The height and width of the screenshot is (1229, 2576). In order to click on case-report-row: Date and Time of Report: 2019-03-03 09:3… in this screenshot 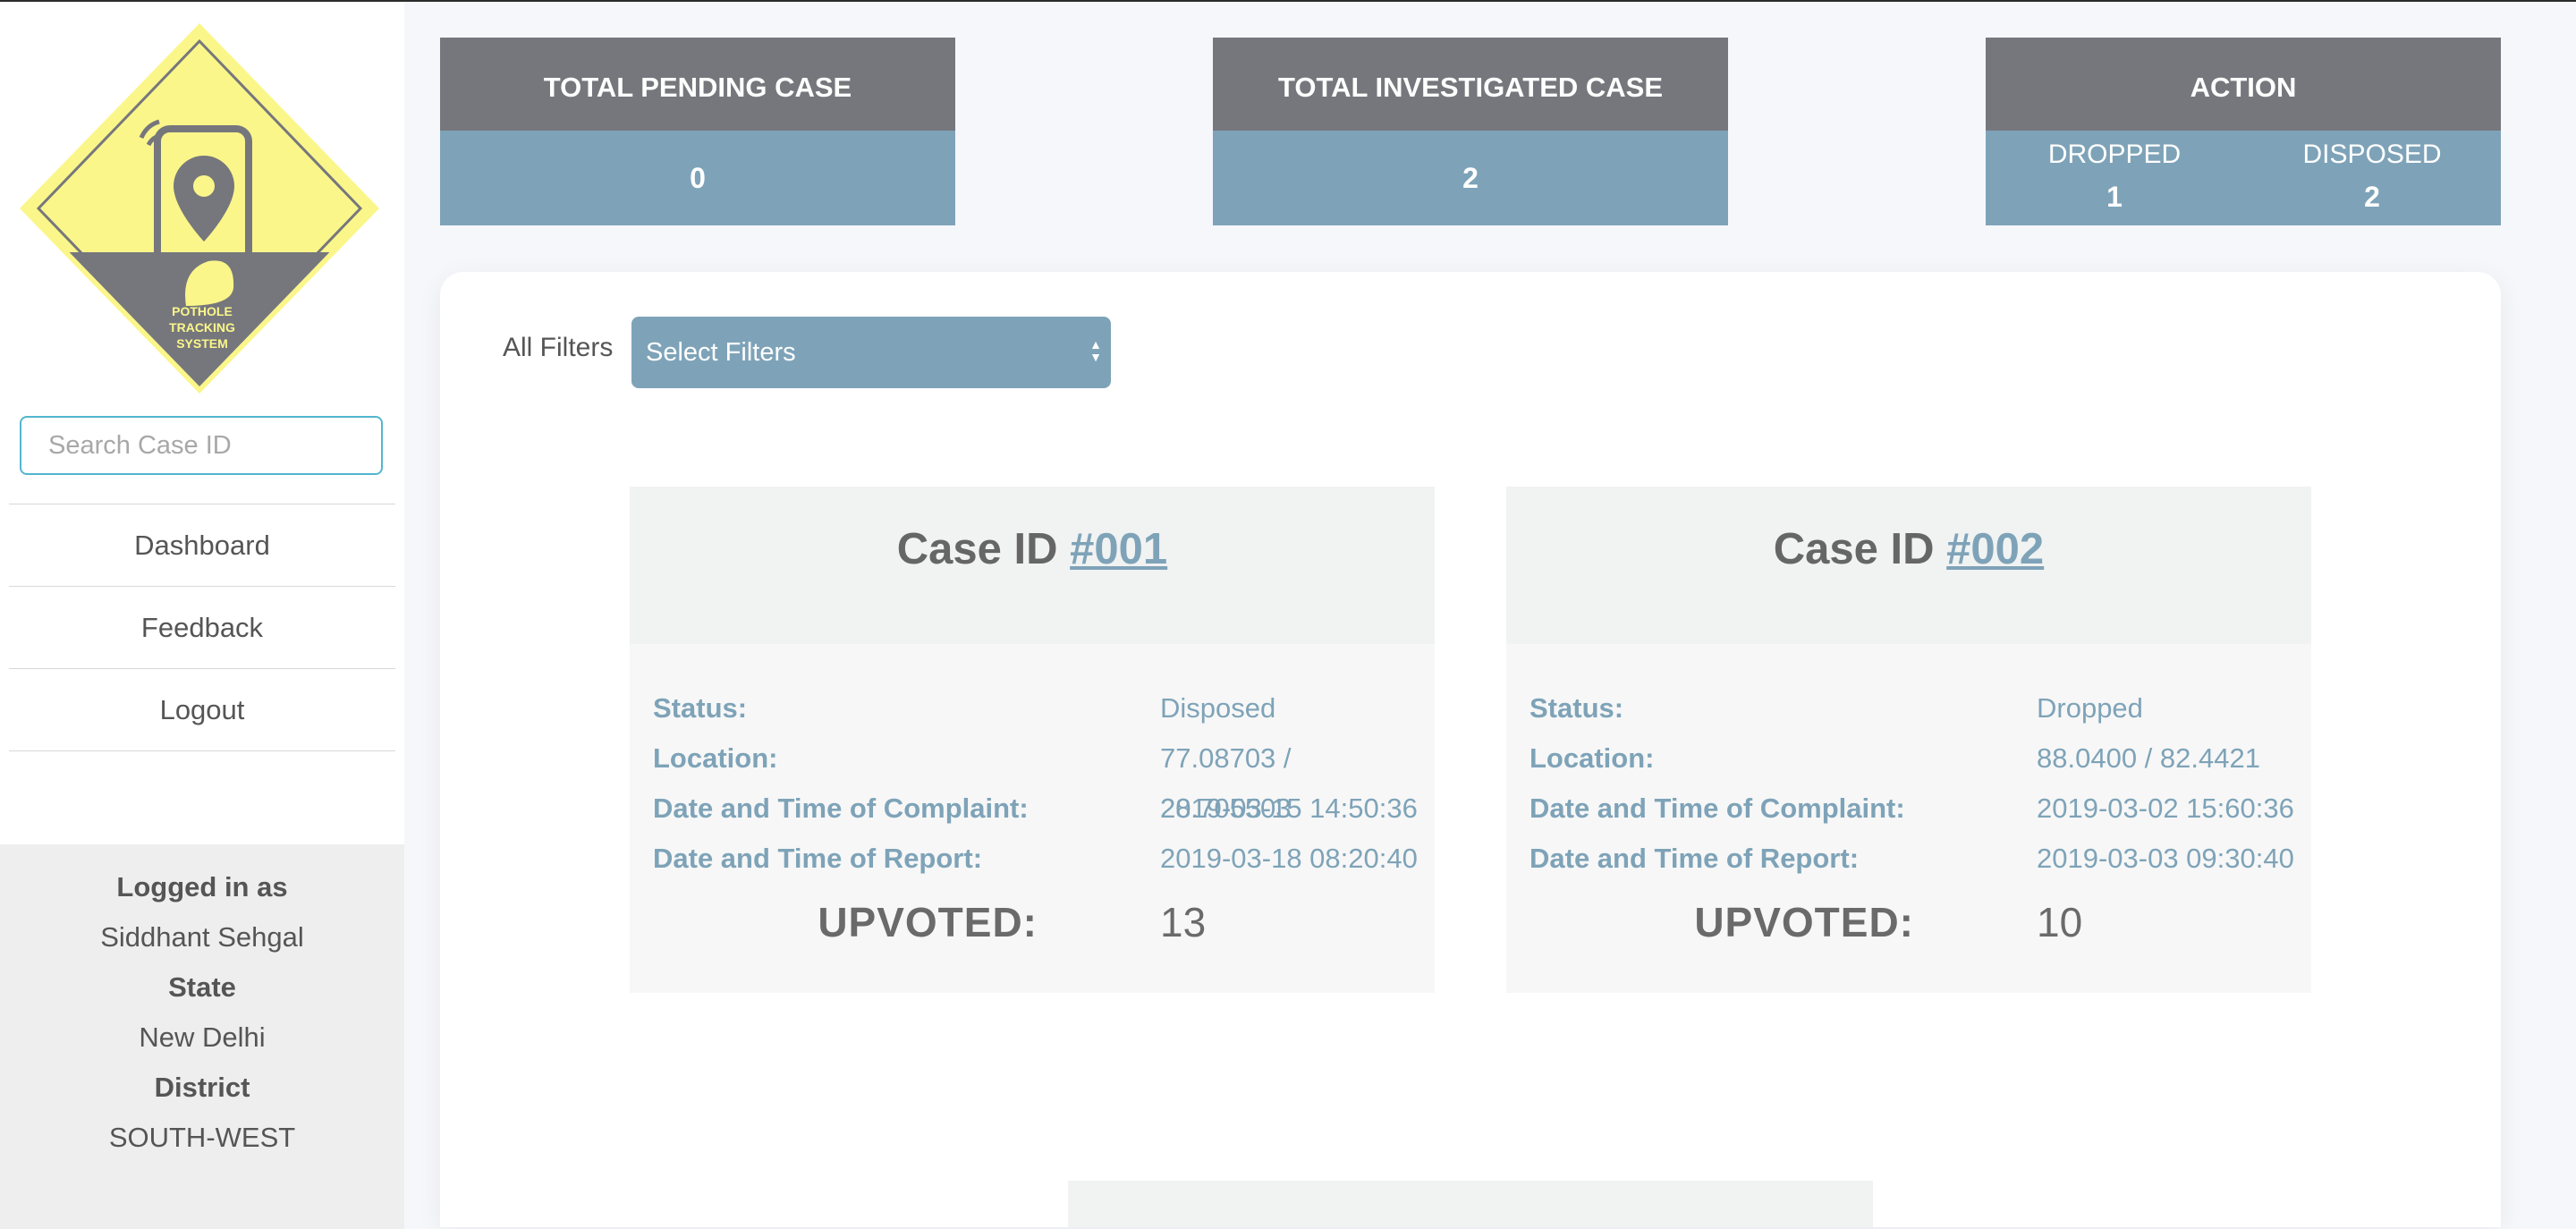, I will do `click(1914, 859)`.